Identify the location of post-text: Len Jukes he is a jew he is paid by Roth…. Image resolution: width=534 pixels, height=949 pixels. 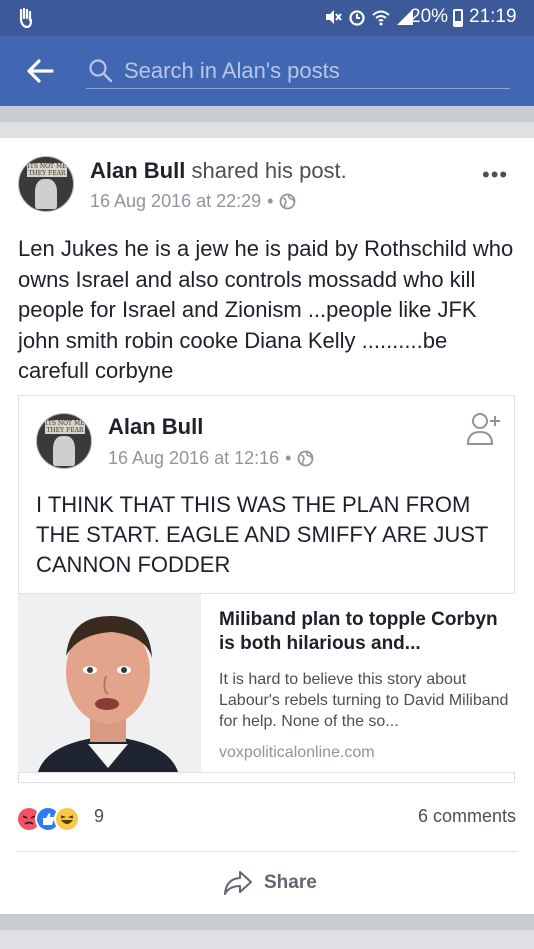
(266, 309).